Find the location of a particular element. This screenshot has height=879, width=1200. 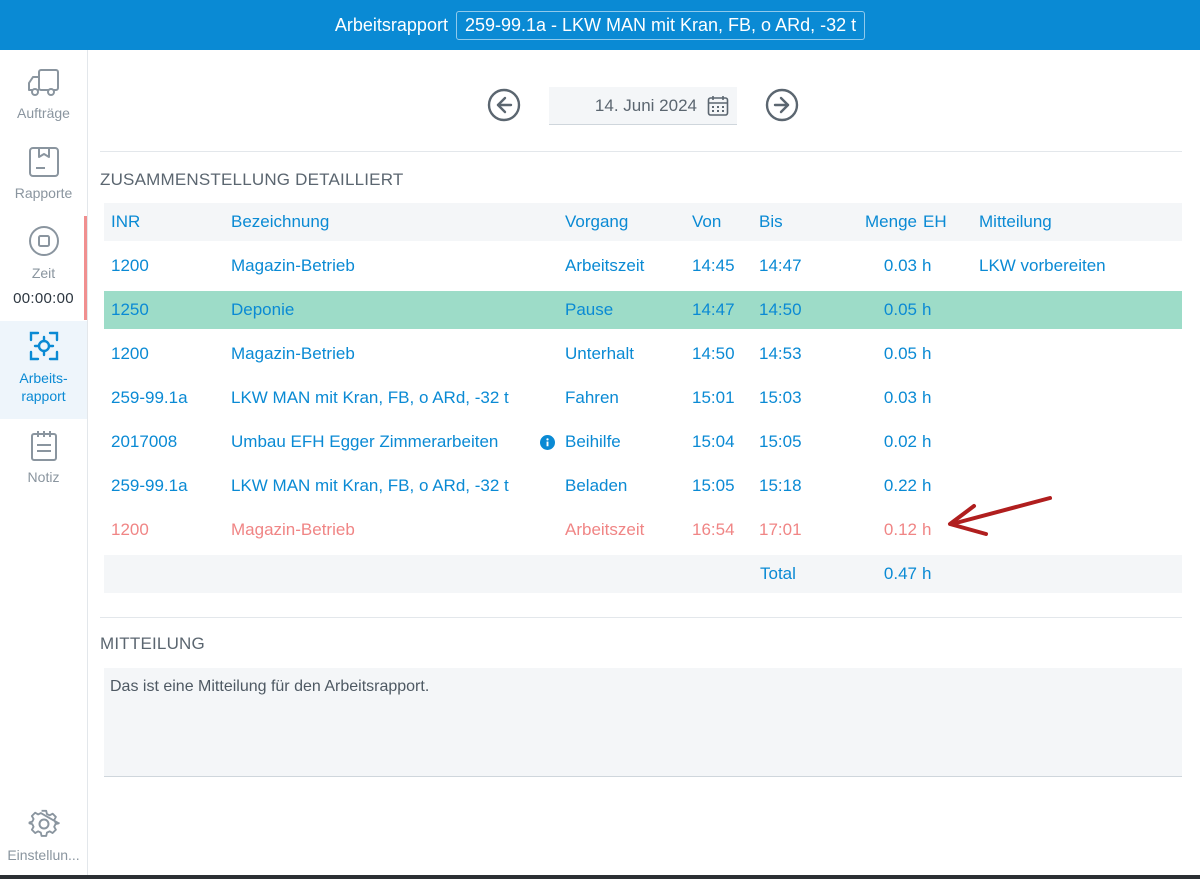

date-navigation: 14. Juni 2024 is located at coordinates (641, 101).